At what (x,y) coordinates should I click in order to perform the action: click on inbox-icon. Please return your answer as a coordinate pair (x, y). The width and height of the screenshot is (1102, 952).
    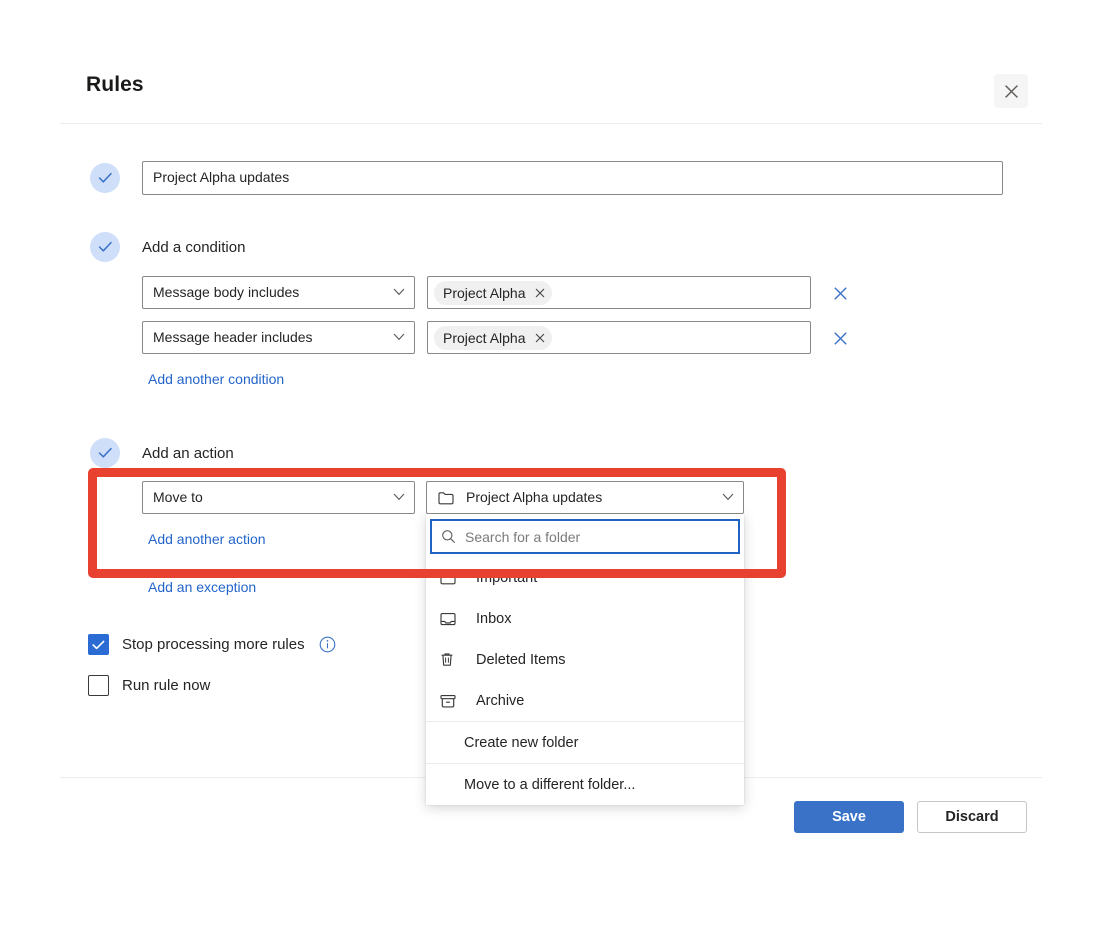
    Looking at the image, I should click on (451, 619).